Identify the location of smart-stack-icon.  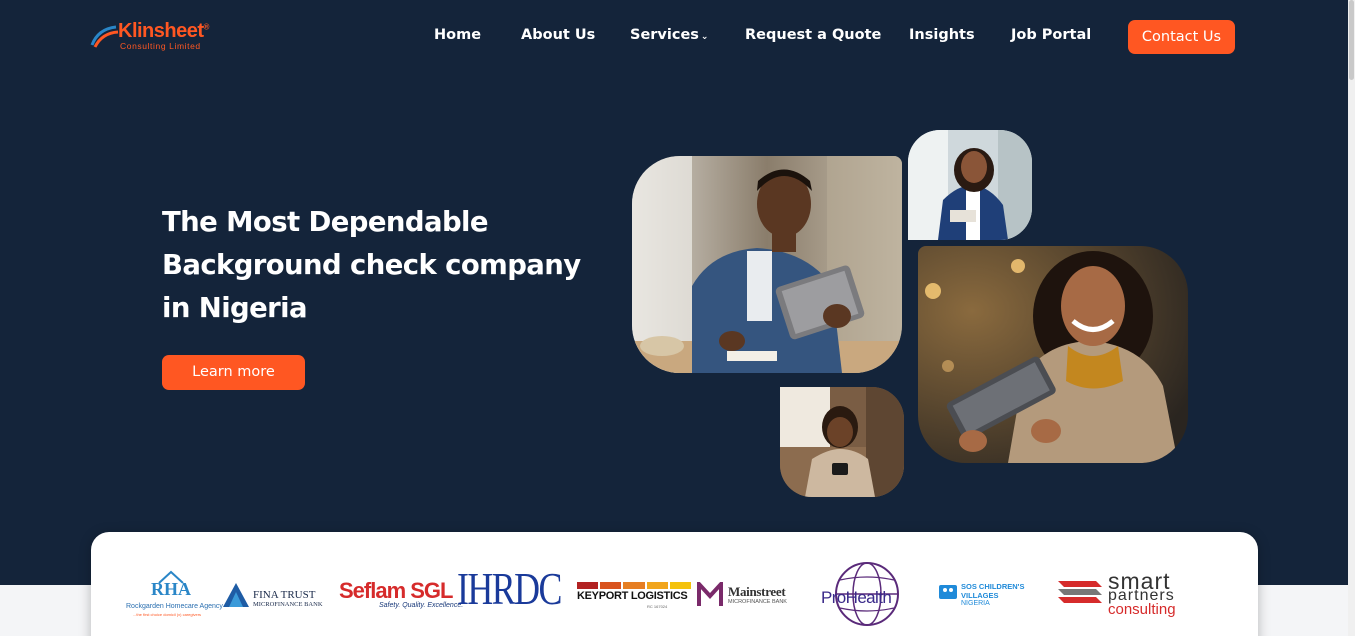
(1080, 592).